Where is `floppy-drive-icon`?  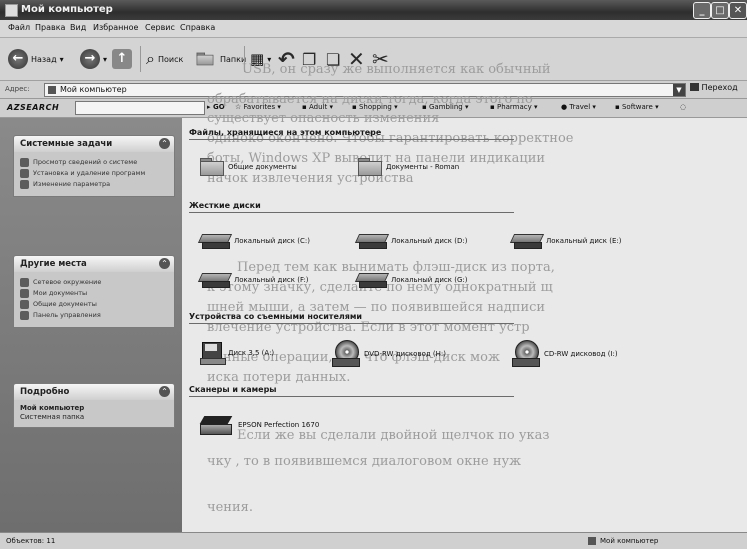
floppy-drive-icon is located at coordinates (213, 353).